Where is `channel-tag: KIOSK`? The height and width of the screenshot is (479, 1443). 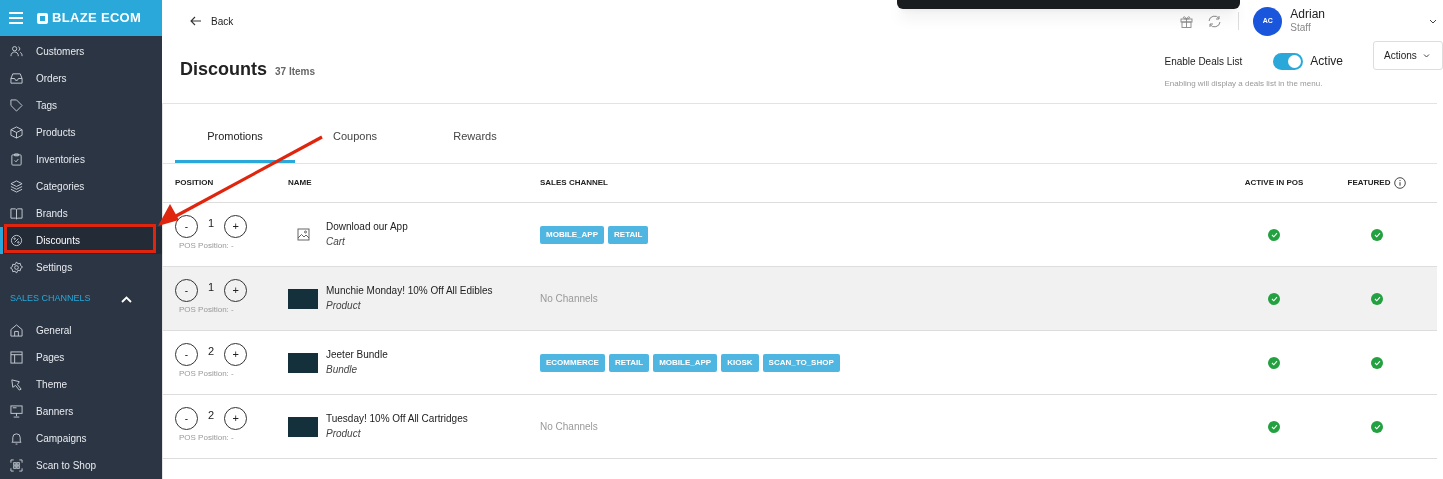 channel-tag: KIOSK is located at coordinates (740, 362).